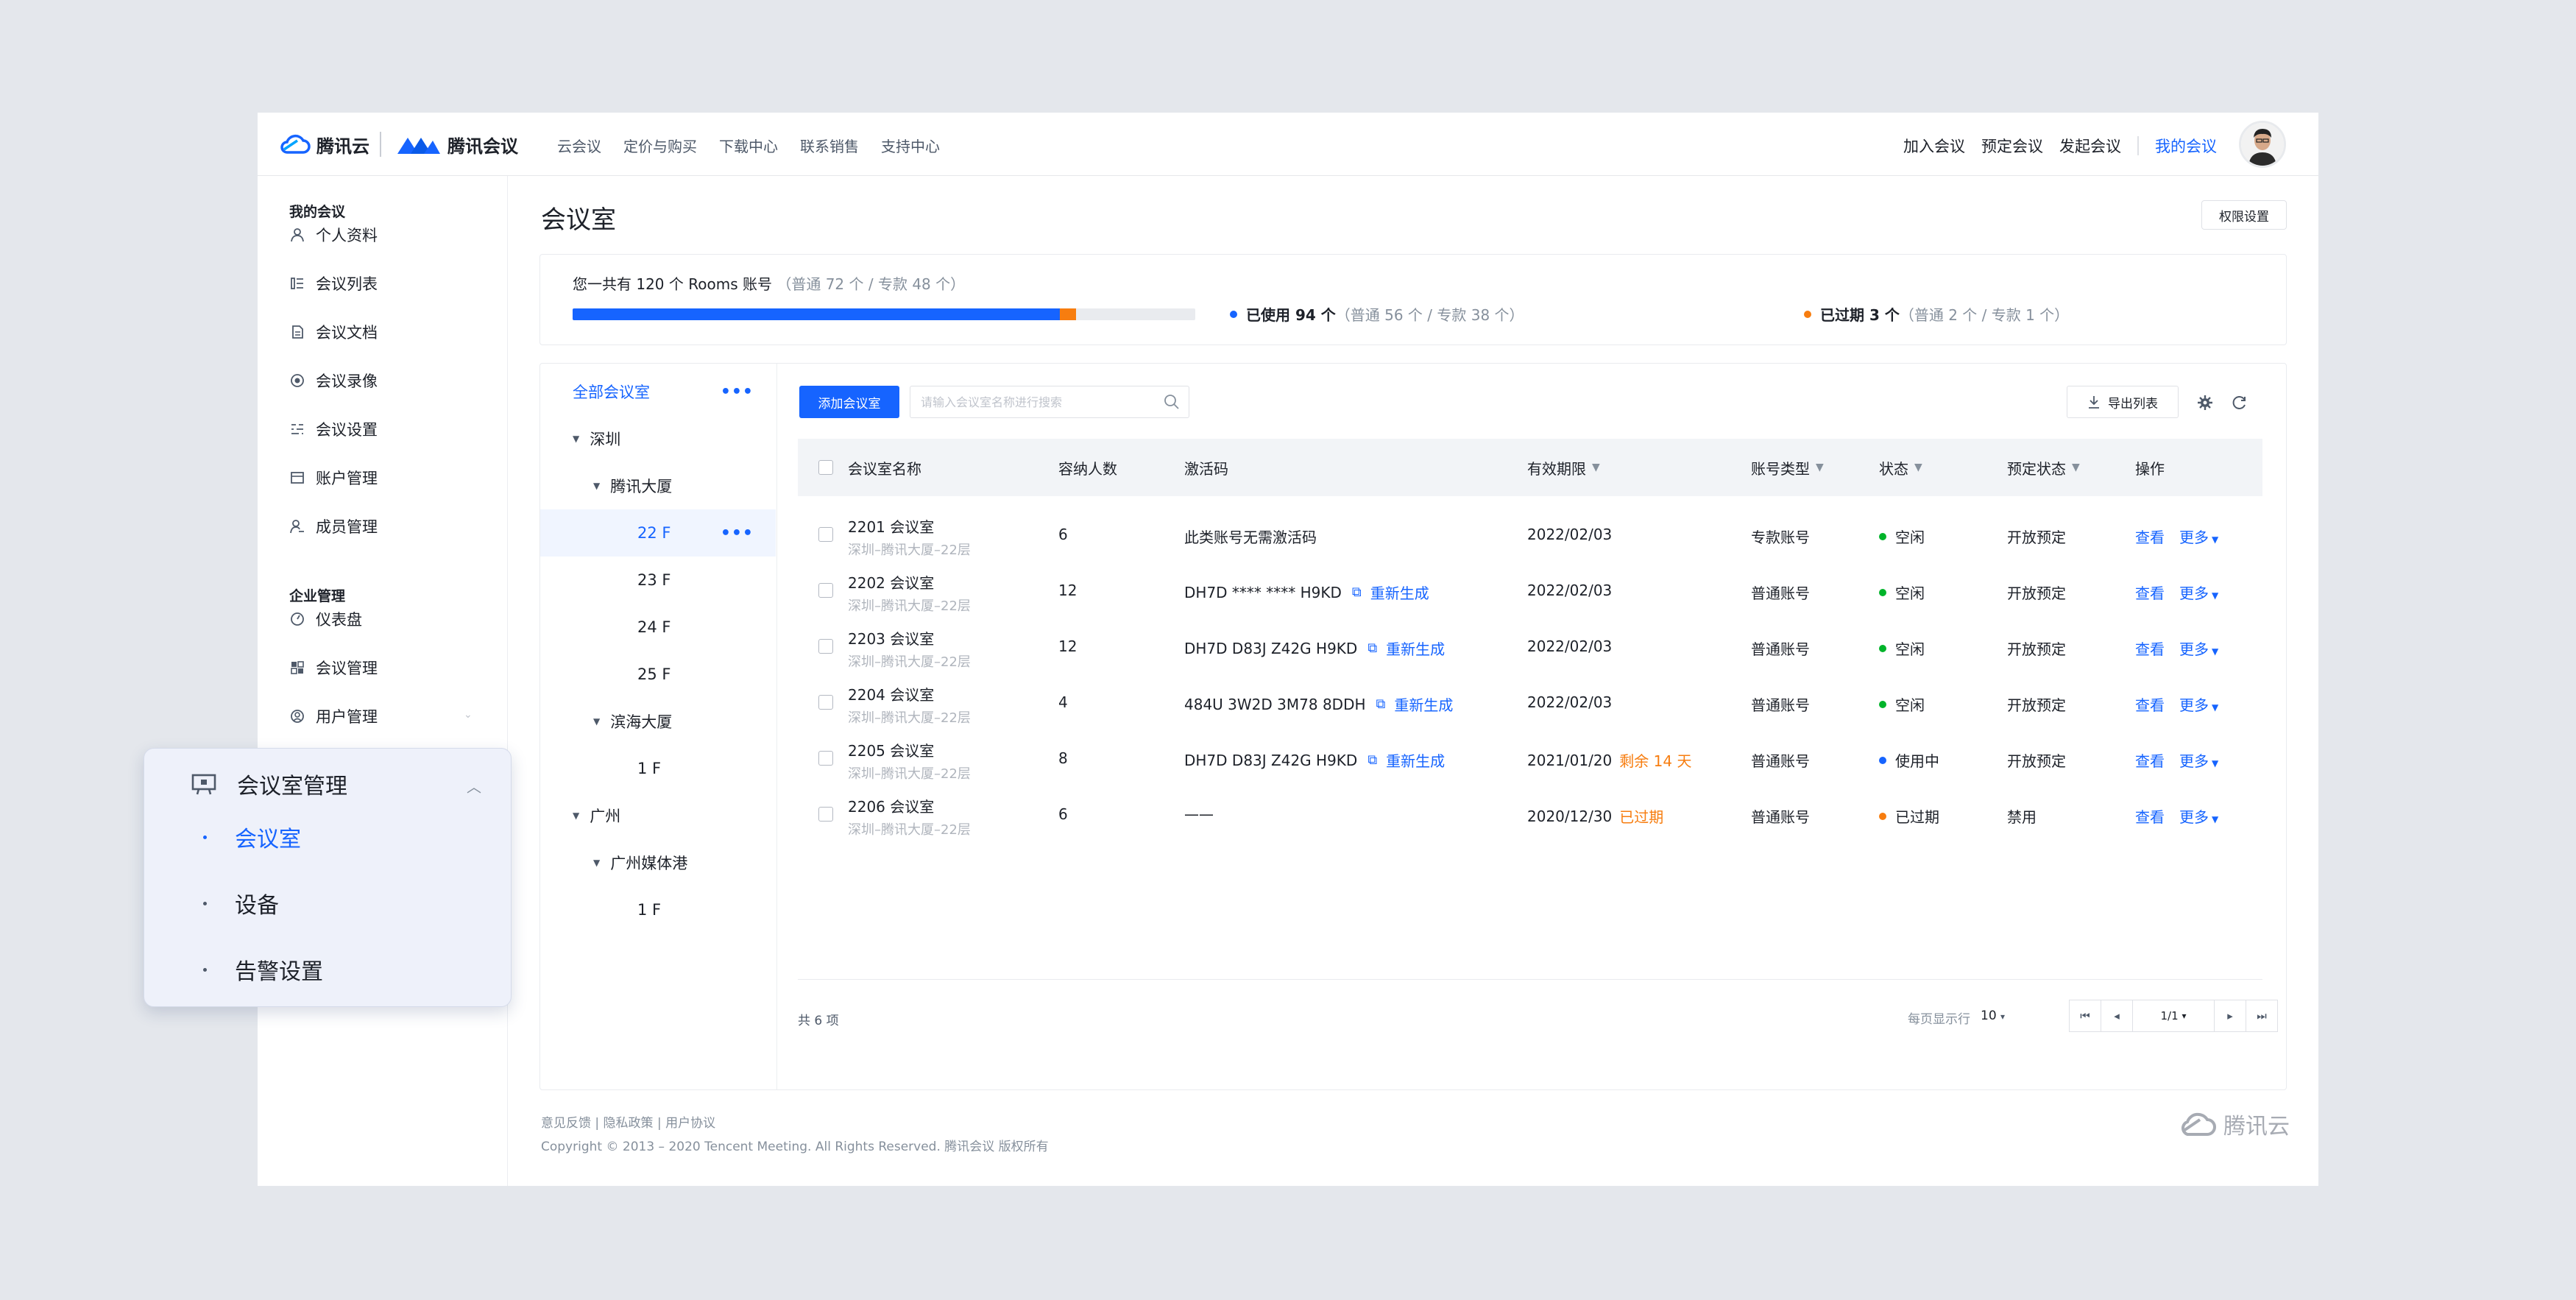 The height and width of the screenshot is (1300, 2576). What do you see at coordinates (658, 580) in the screenshot?
I see `tree-node: 23 F` at bounding box center [658, 580].